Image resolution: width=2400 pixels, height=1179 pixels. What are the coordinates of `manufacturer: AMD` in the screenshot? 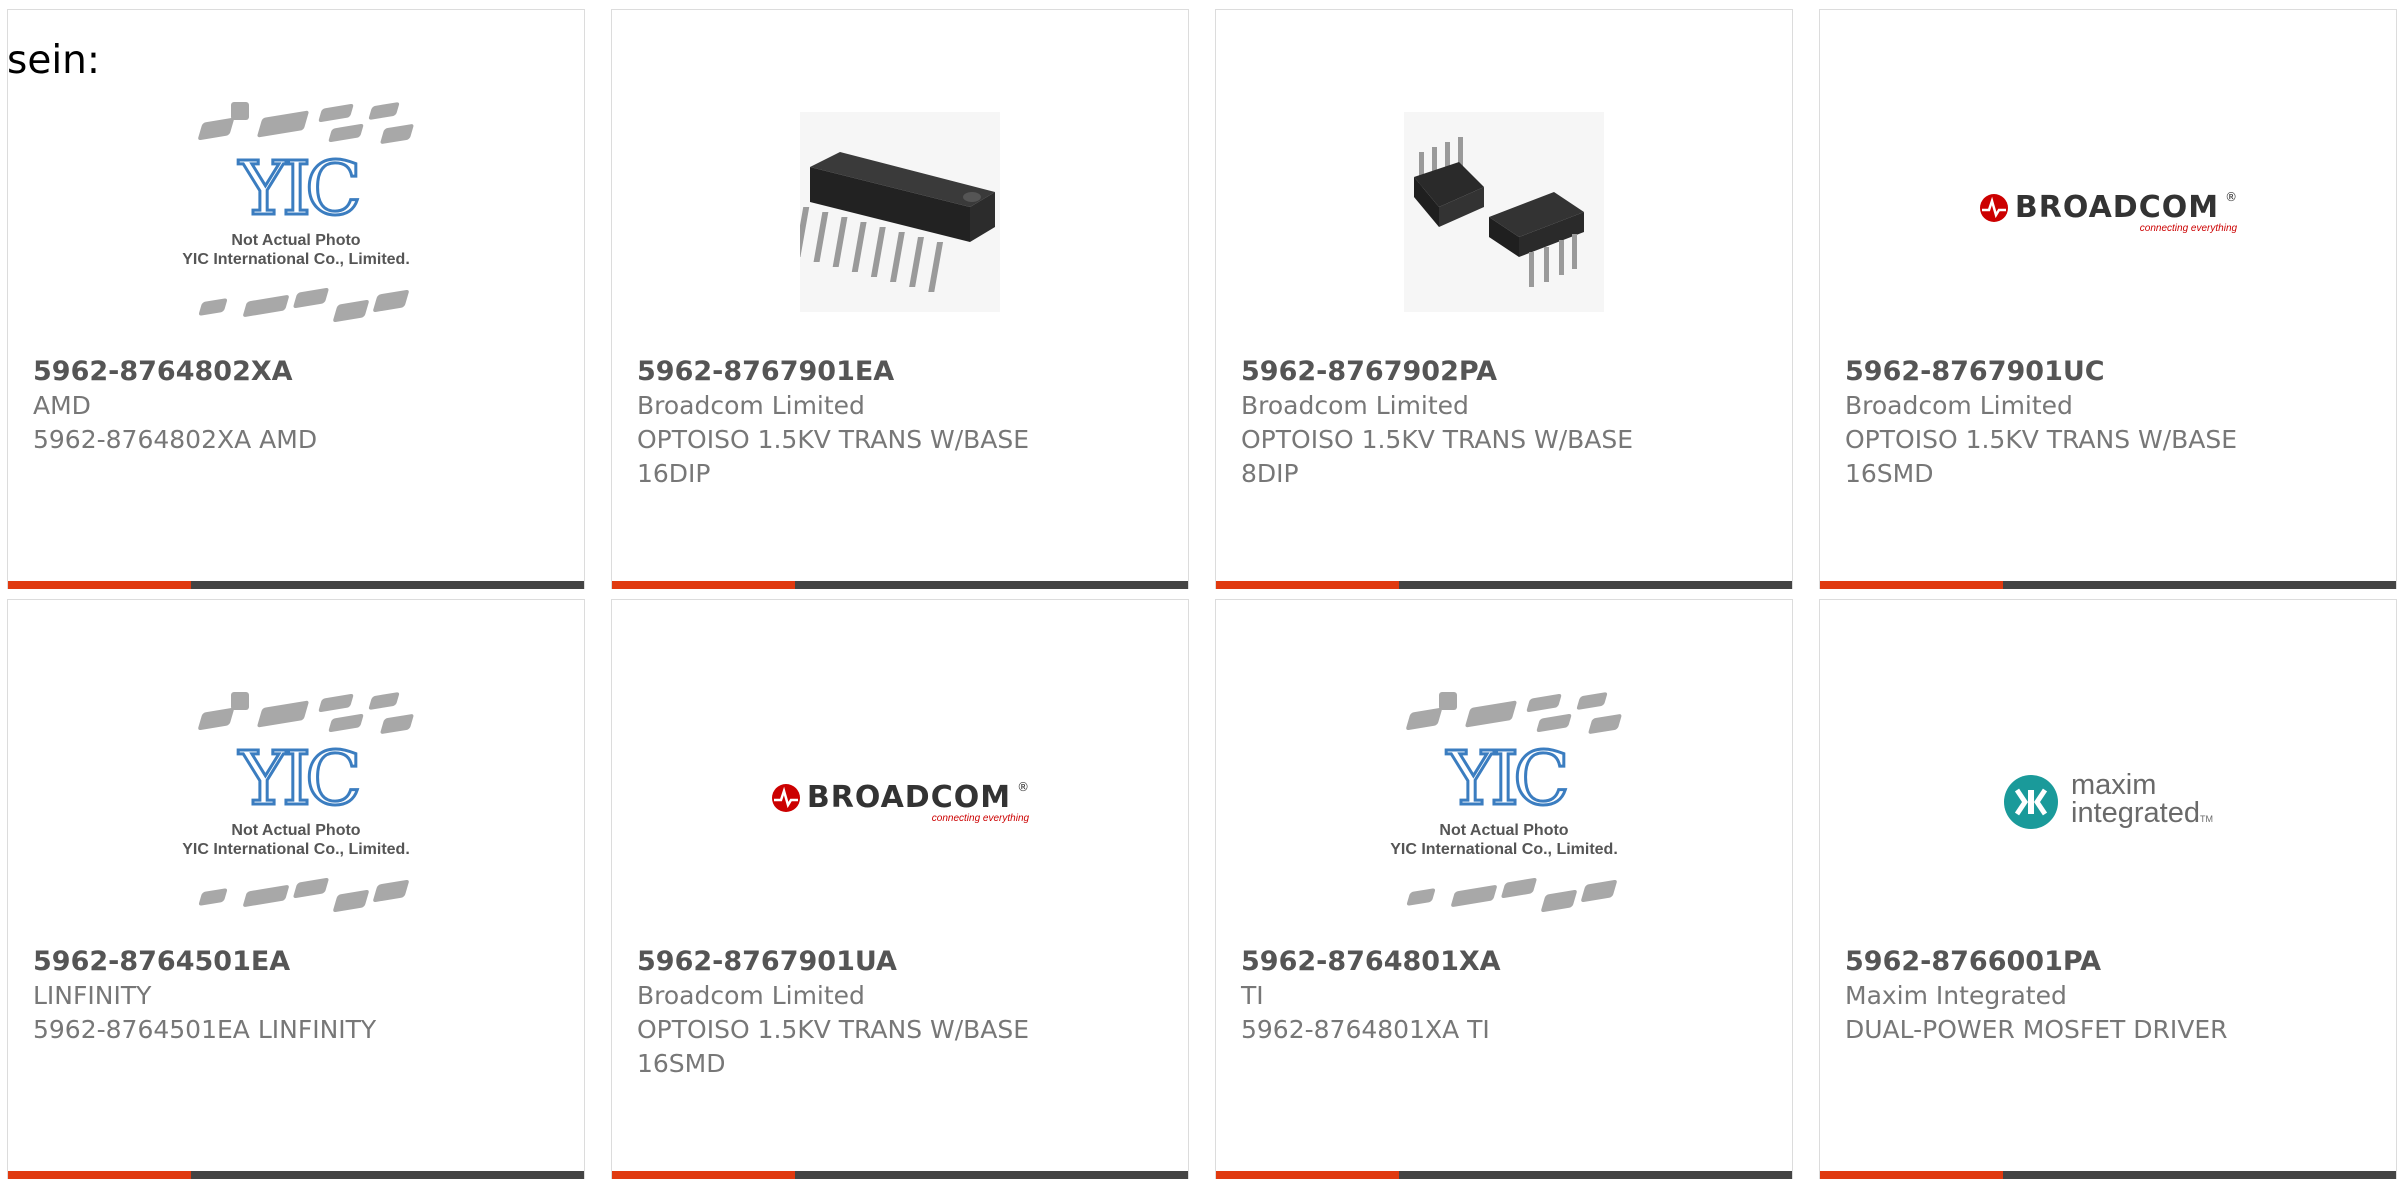 It's located at (62, 405).